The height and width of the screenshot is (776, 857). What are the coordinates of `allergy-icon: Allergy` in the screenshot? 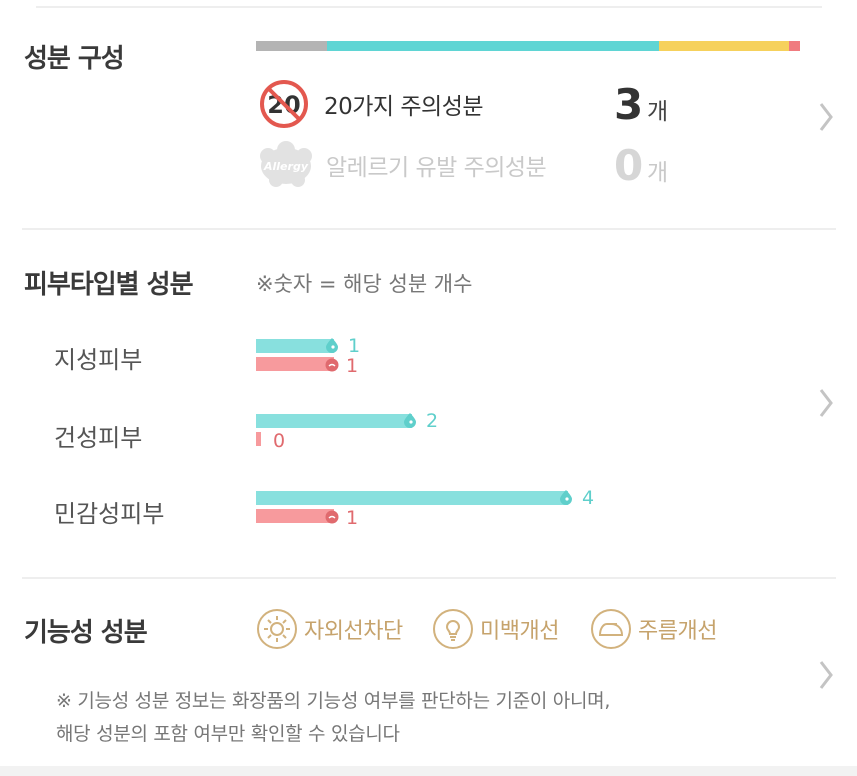 It's located at (286, 164).